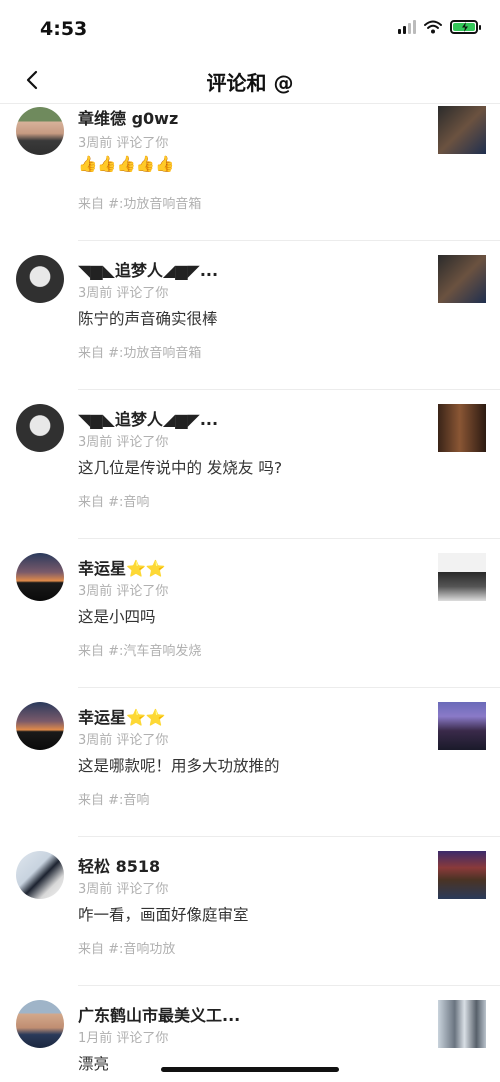 The height and width of the screenshot is (1082, 500). What do you see at coordinates (163, 915) in the screenshot?
I see `comment-text: 咋一看，画面好像庭审室` at bounding box center [163, 915].